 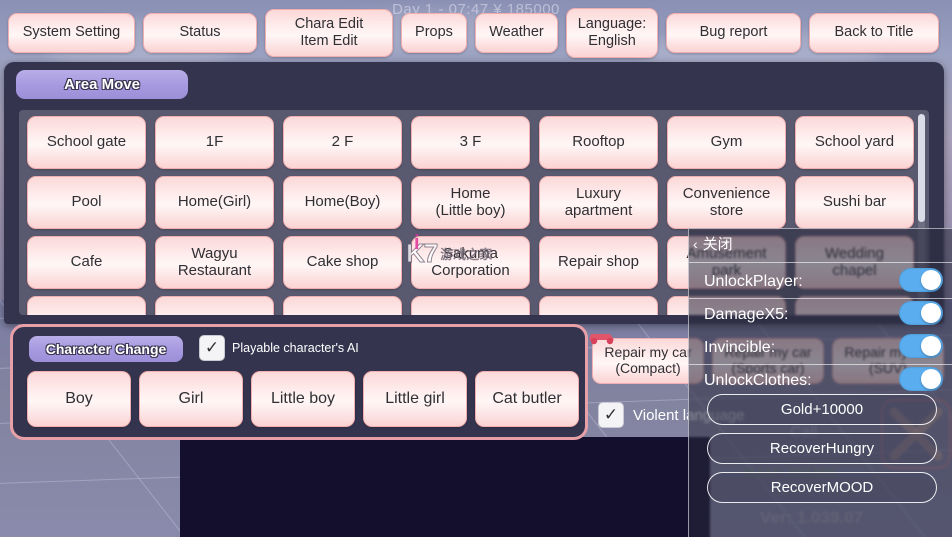 I want to click on toggle-invincible, so click(x=921, y=346).